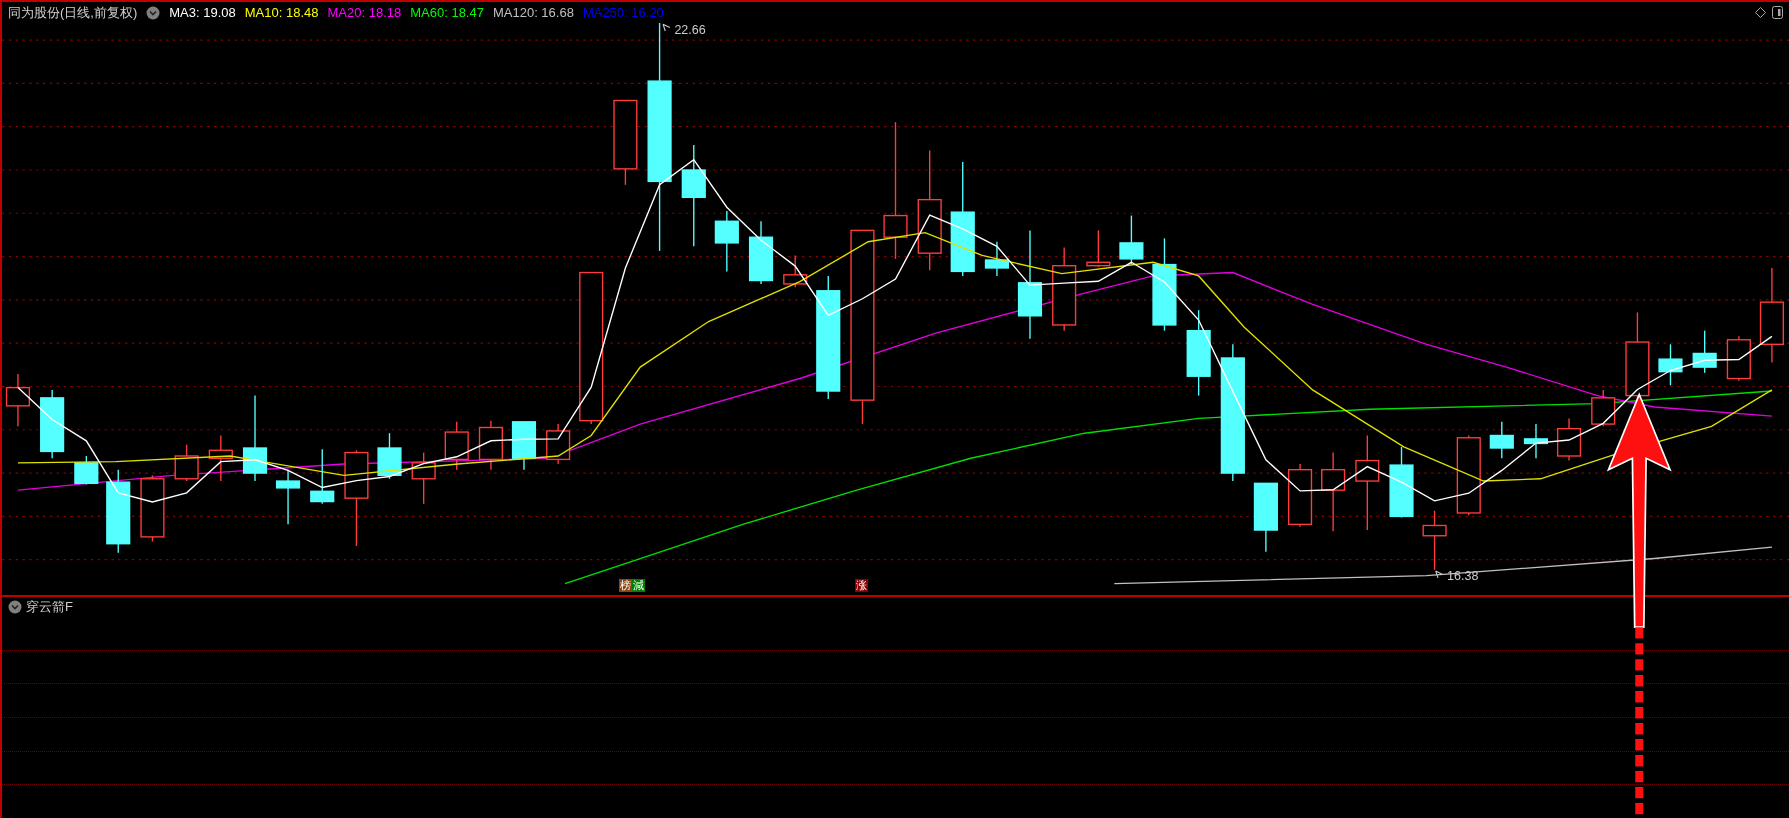 This screenshot has height=818, width=1789. I want to click on indicator-title: 穿云箭F, so click(49, 607).